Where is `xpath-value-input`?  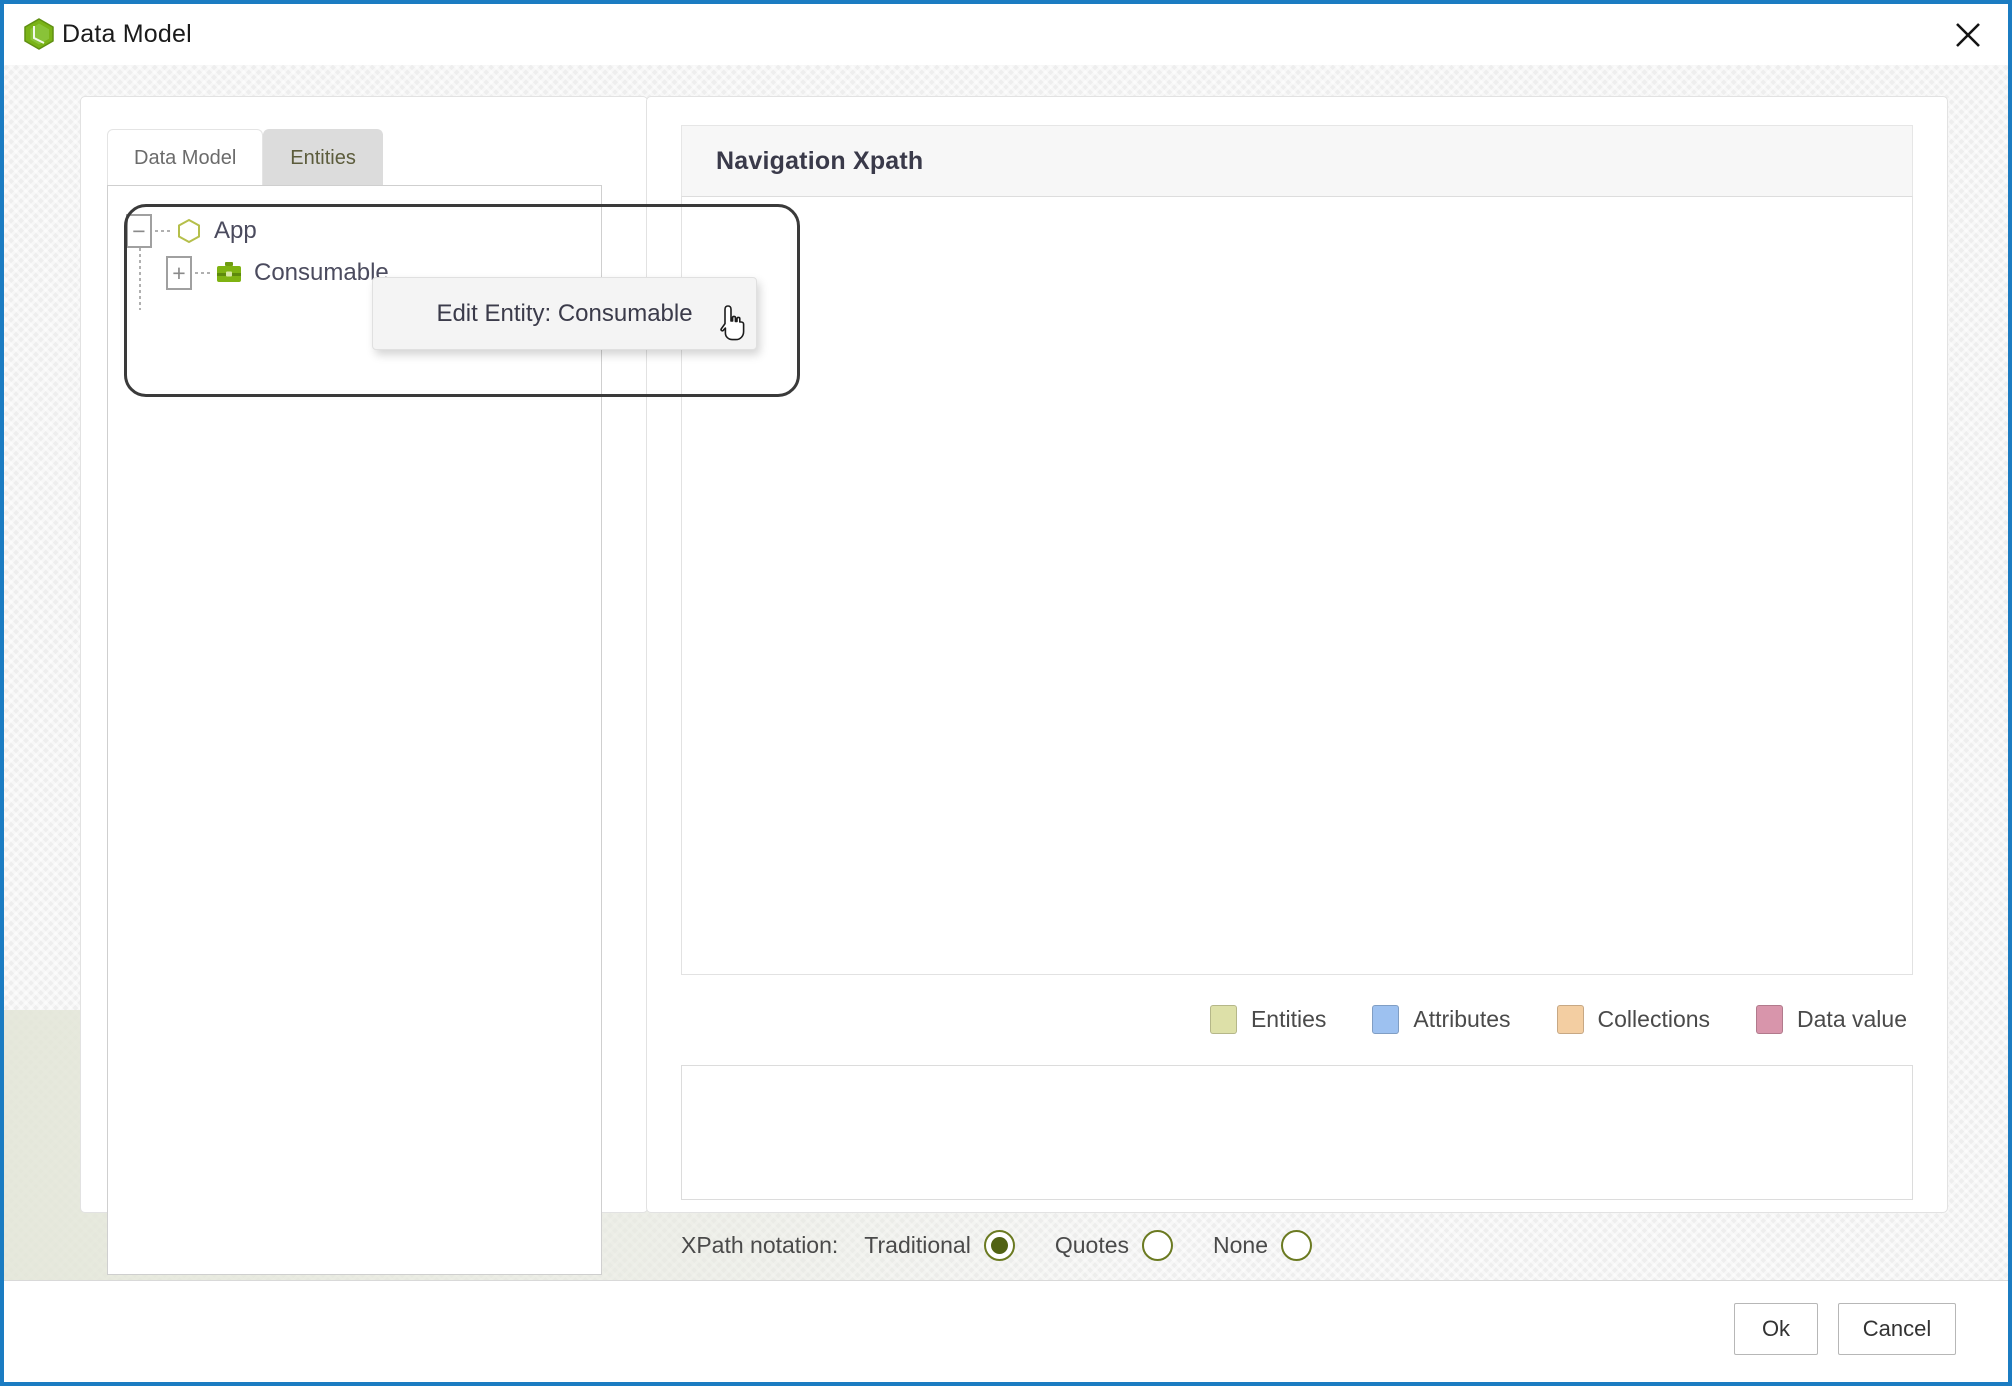
xpath-value-input is located at coordinates (1297, 1132).